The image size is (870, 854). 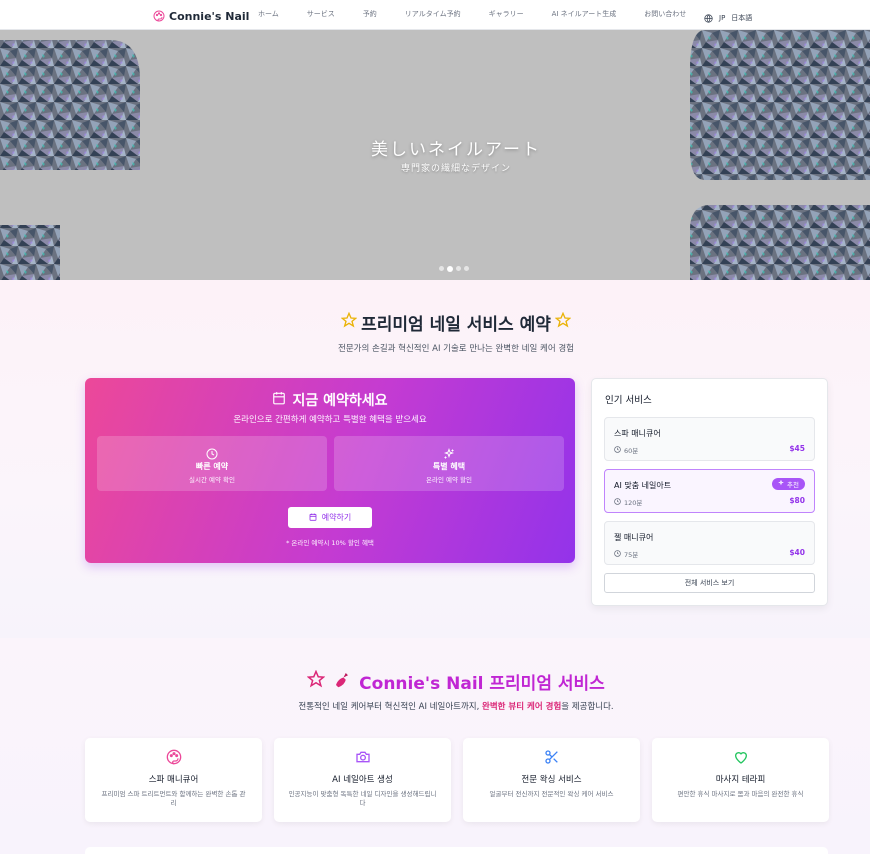 What do you see at coordinates (336, 517) in the screenshot?
I see `book-now-label: 예약하기` at bounding box center [336, 517].